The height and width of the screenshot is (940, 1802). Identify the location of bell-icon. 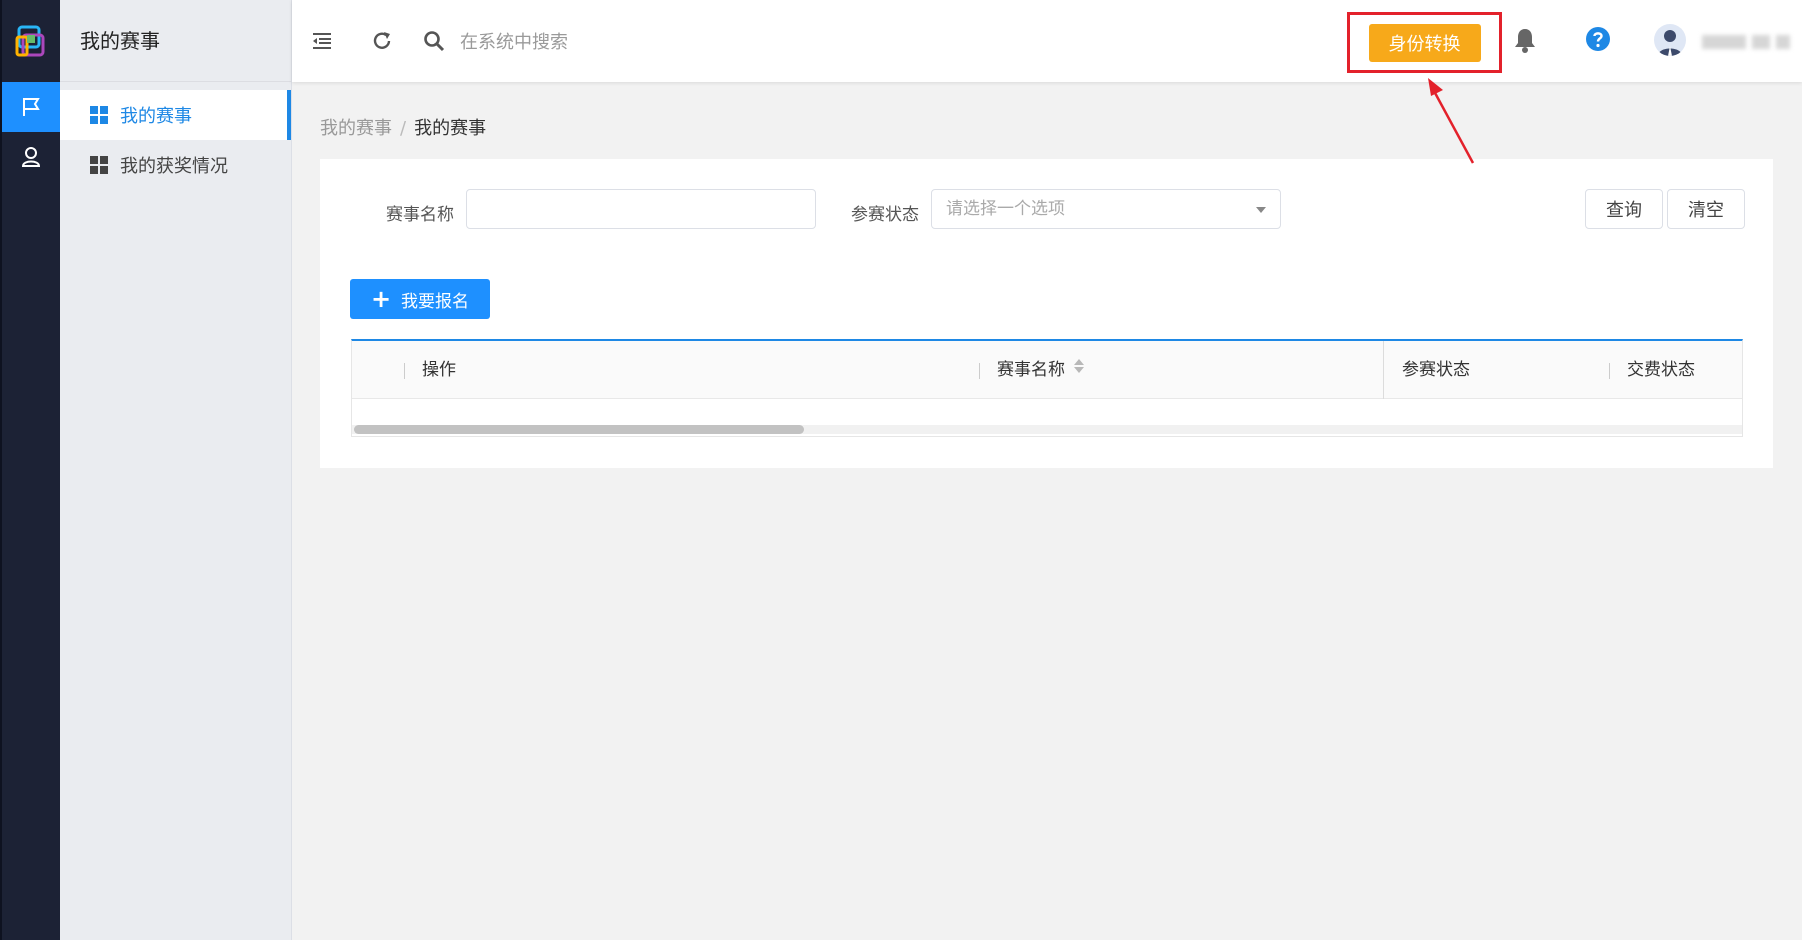
(1525, 42).